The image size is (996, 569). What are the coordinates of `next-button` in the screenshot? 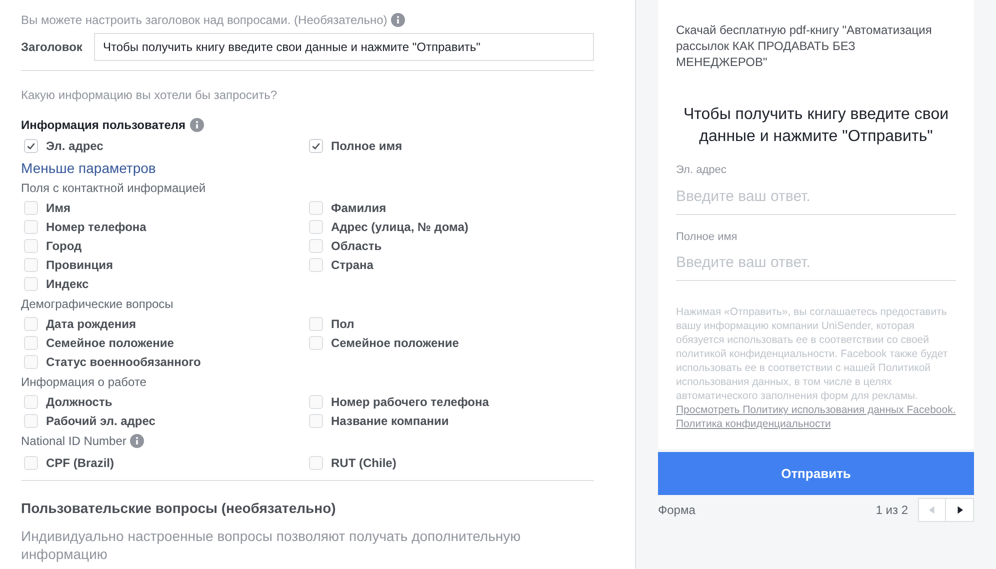 It's located at (960, 510).